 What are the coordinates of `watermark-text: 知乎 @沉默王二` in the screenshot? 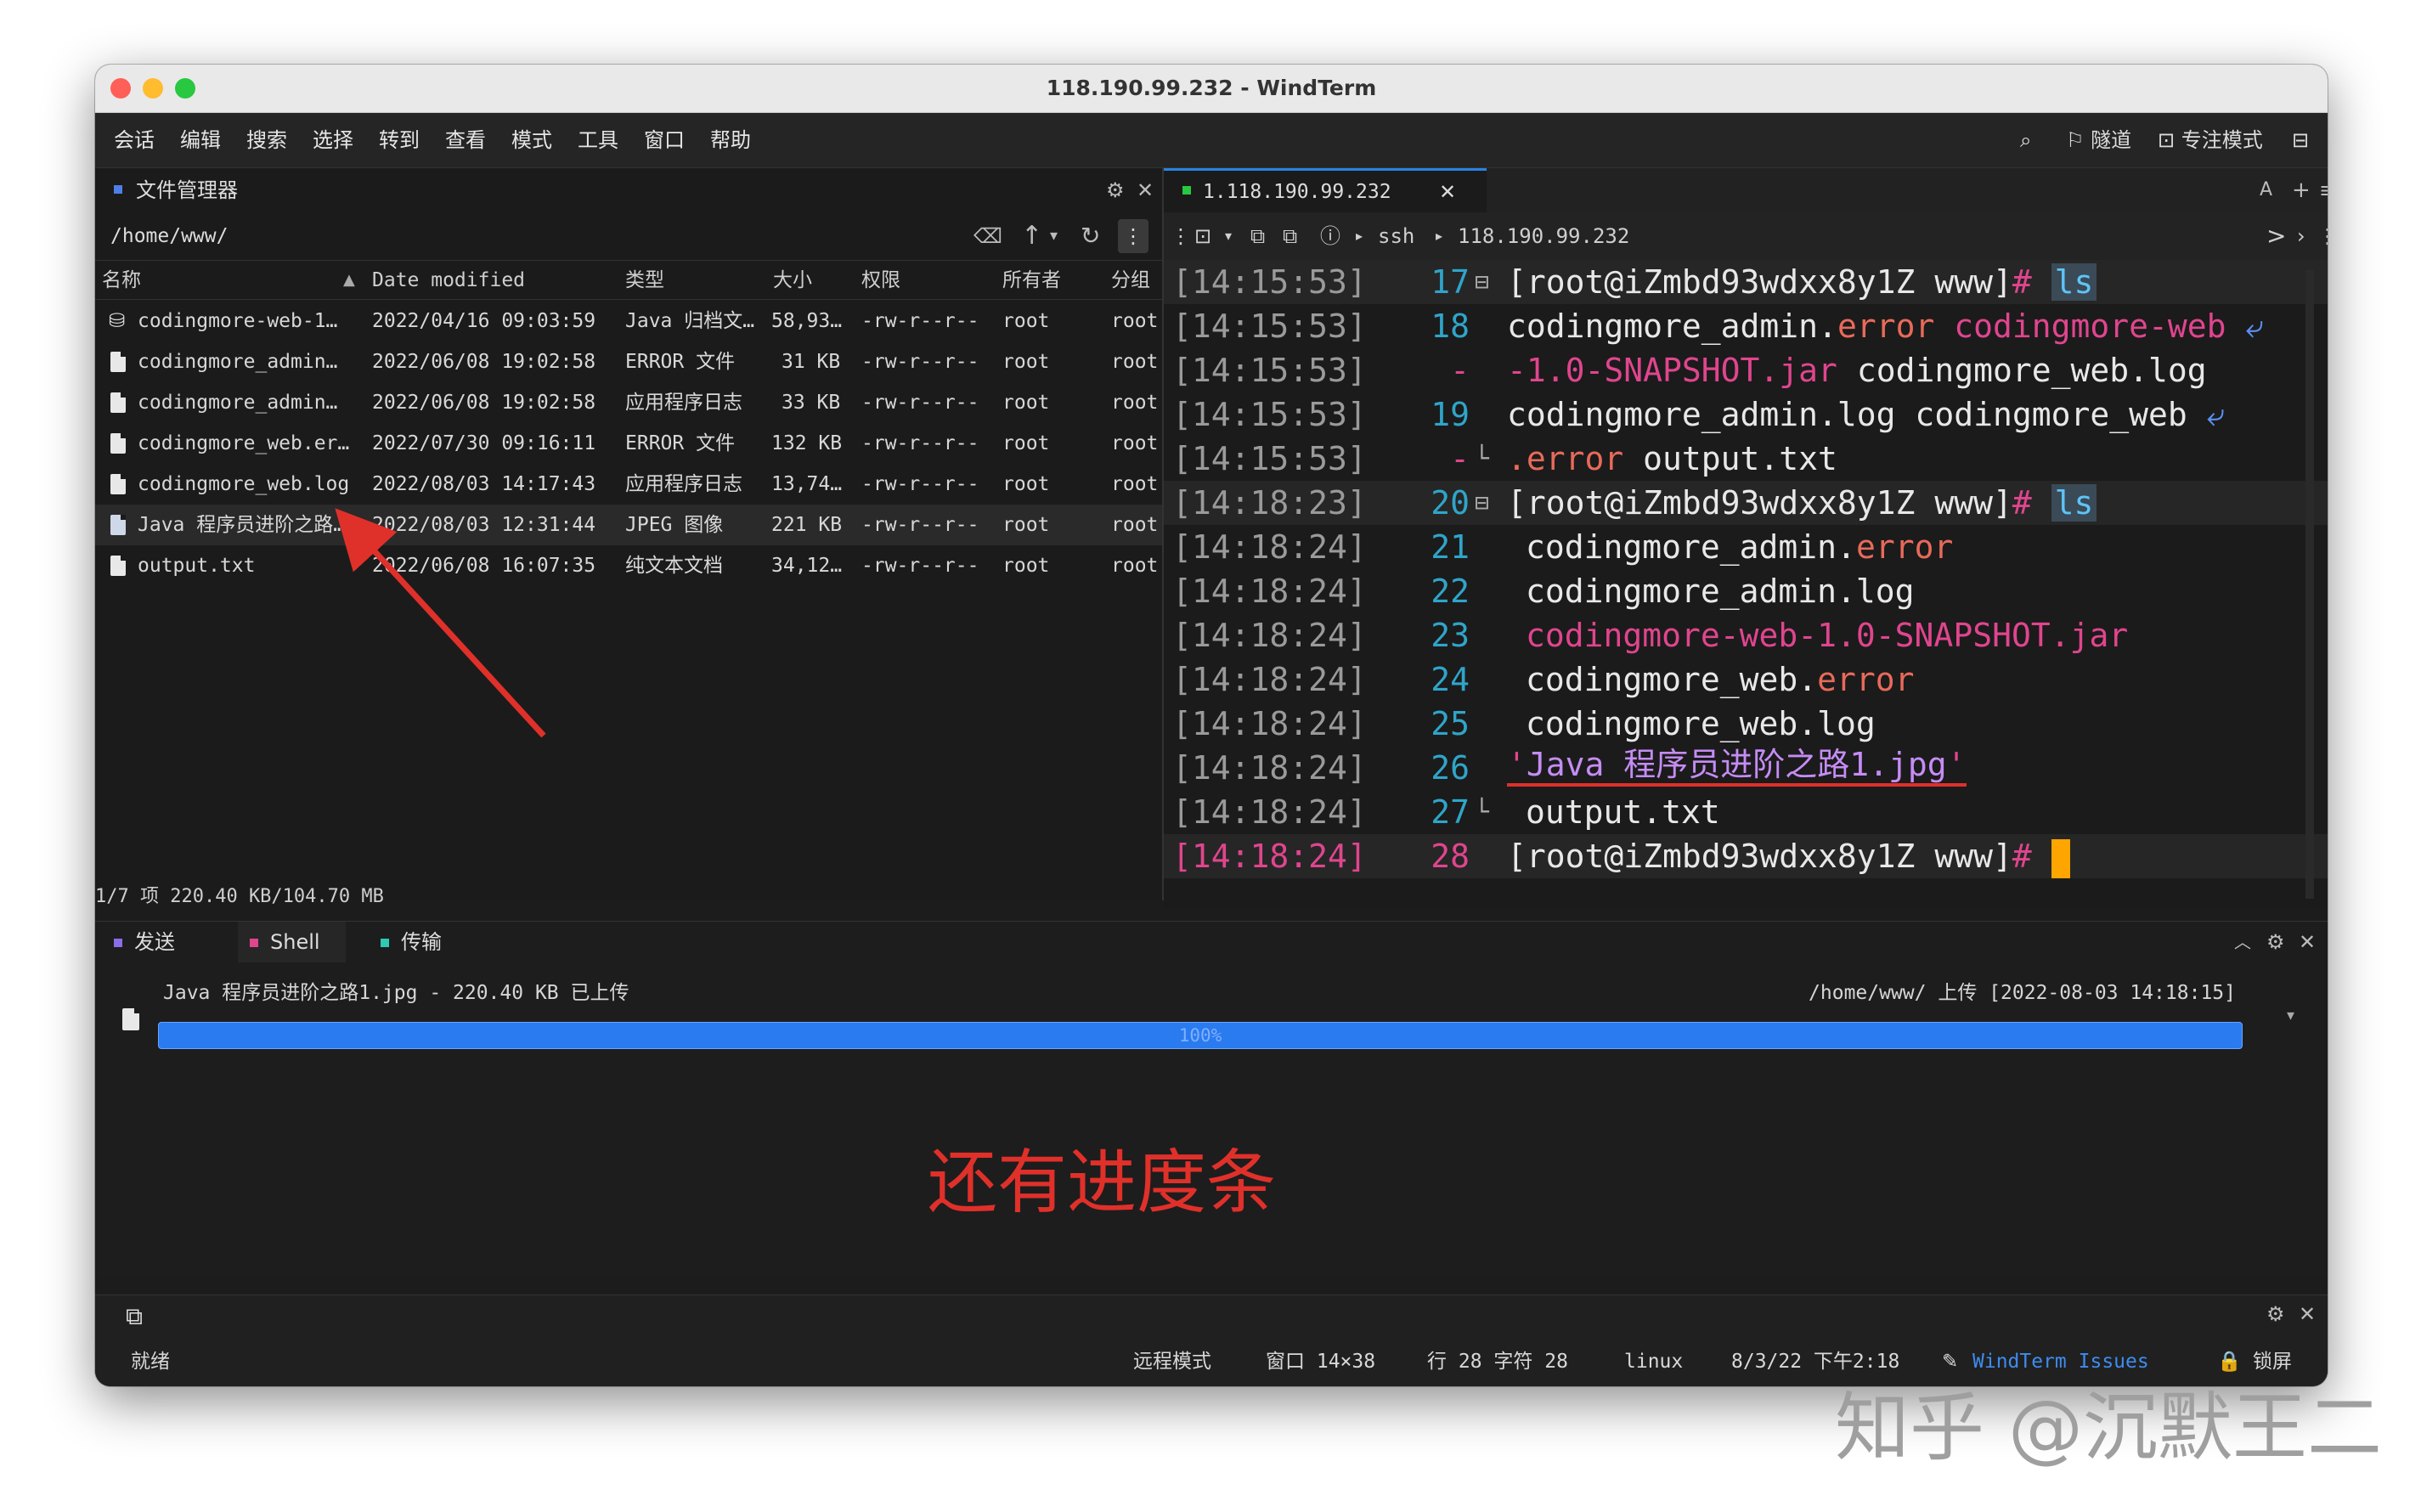 It's located at (2108, 1427).